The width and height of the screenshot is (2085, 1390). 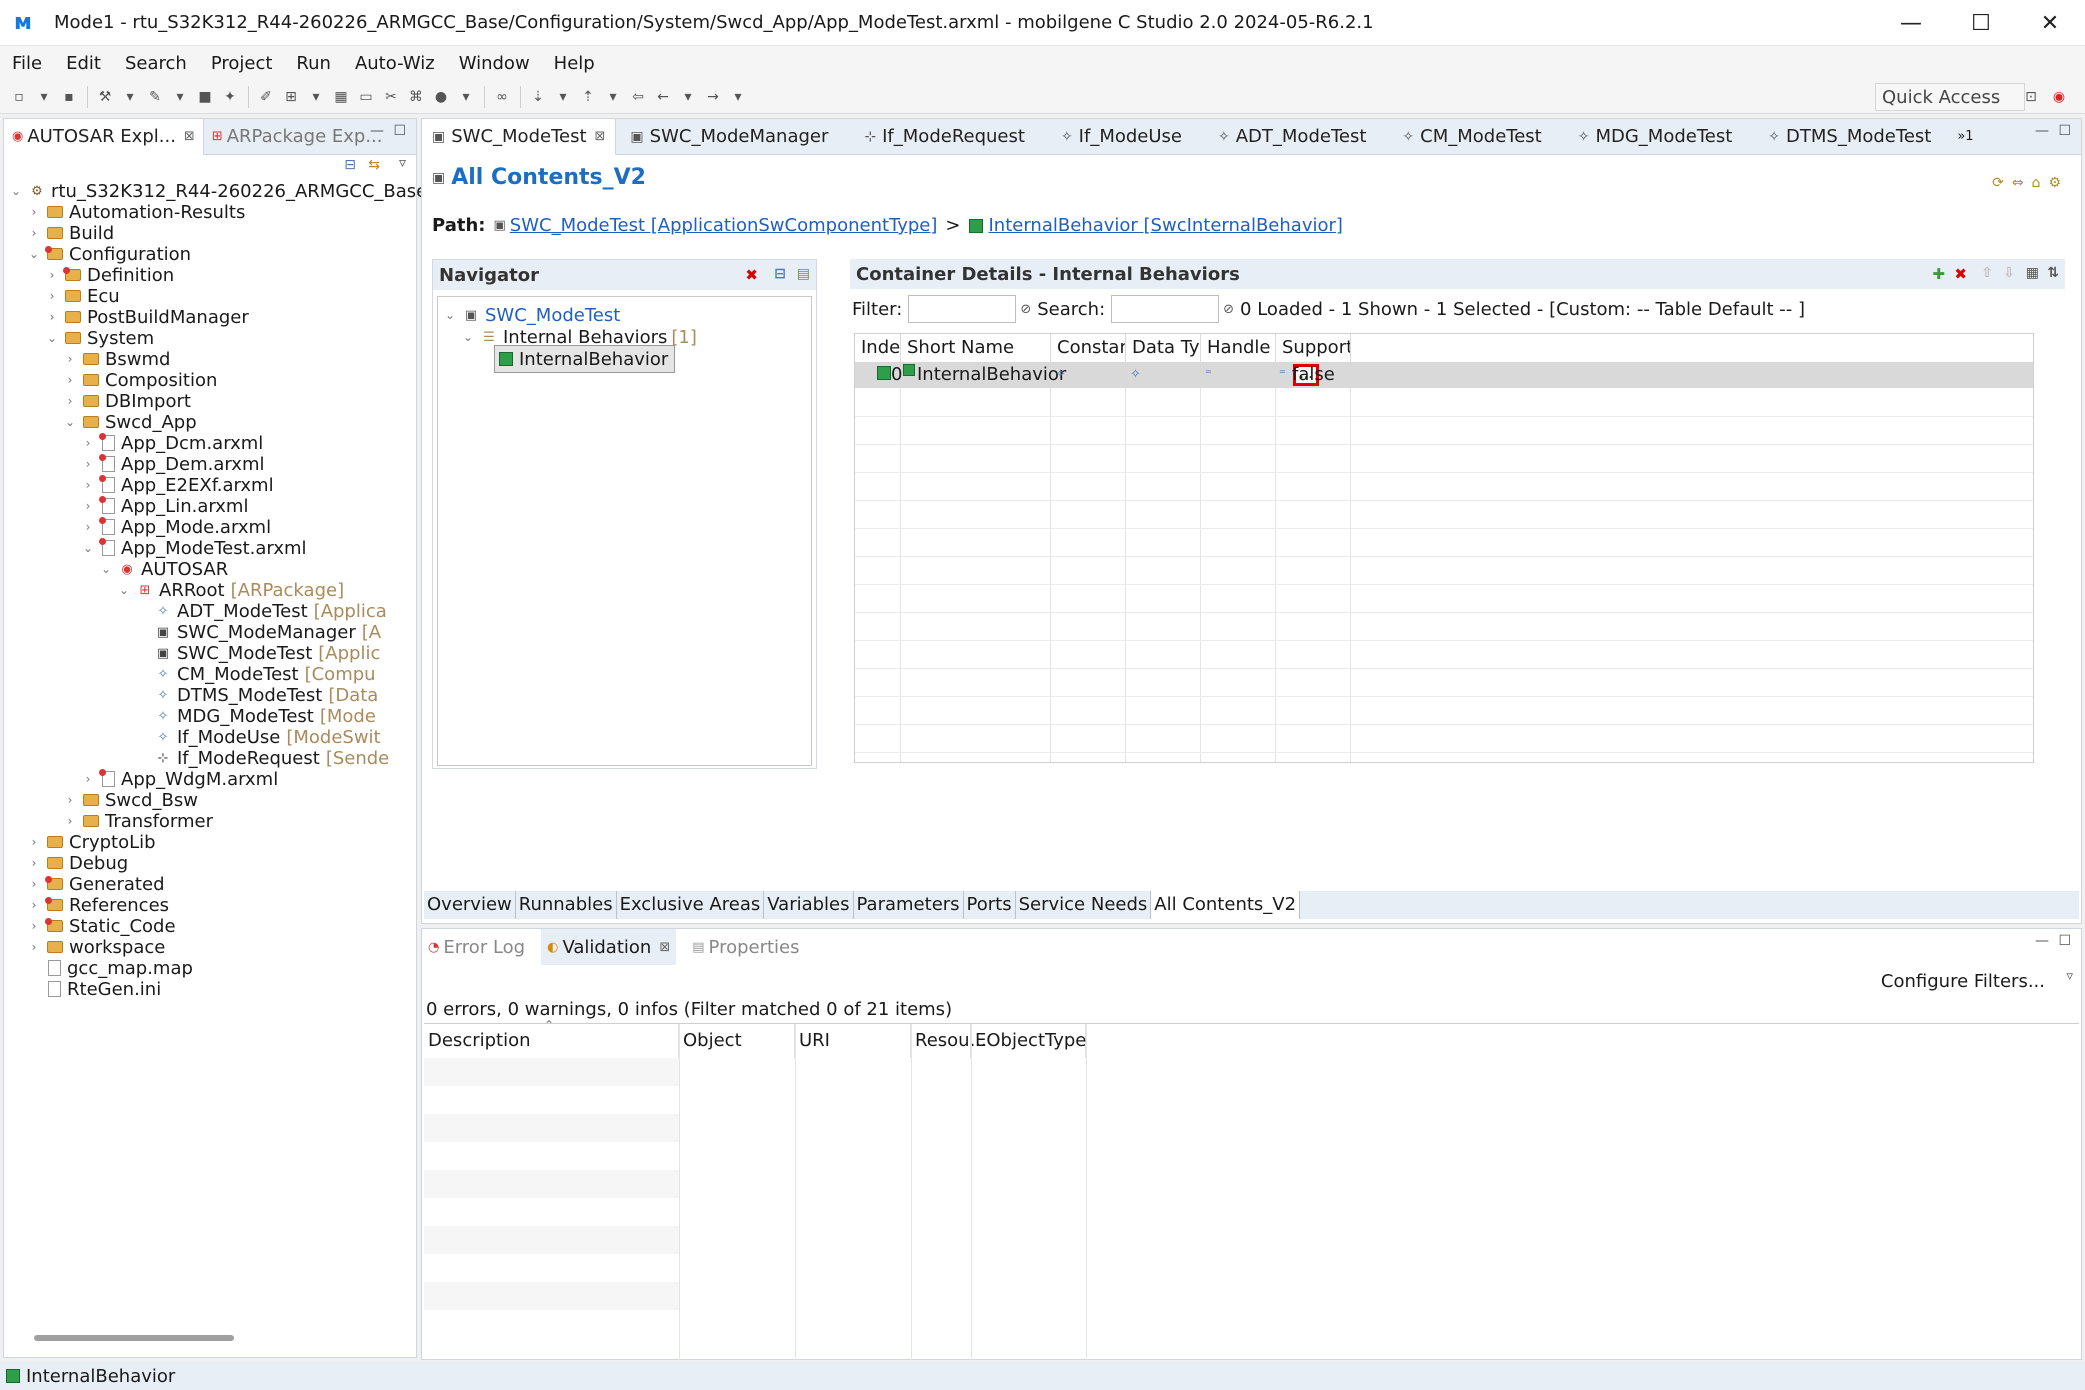 I want to click on close-tab-icon: ⊠, so click(x=664, y=947).